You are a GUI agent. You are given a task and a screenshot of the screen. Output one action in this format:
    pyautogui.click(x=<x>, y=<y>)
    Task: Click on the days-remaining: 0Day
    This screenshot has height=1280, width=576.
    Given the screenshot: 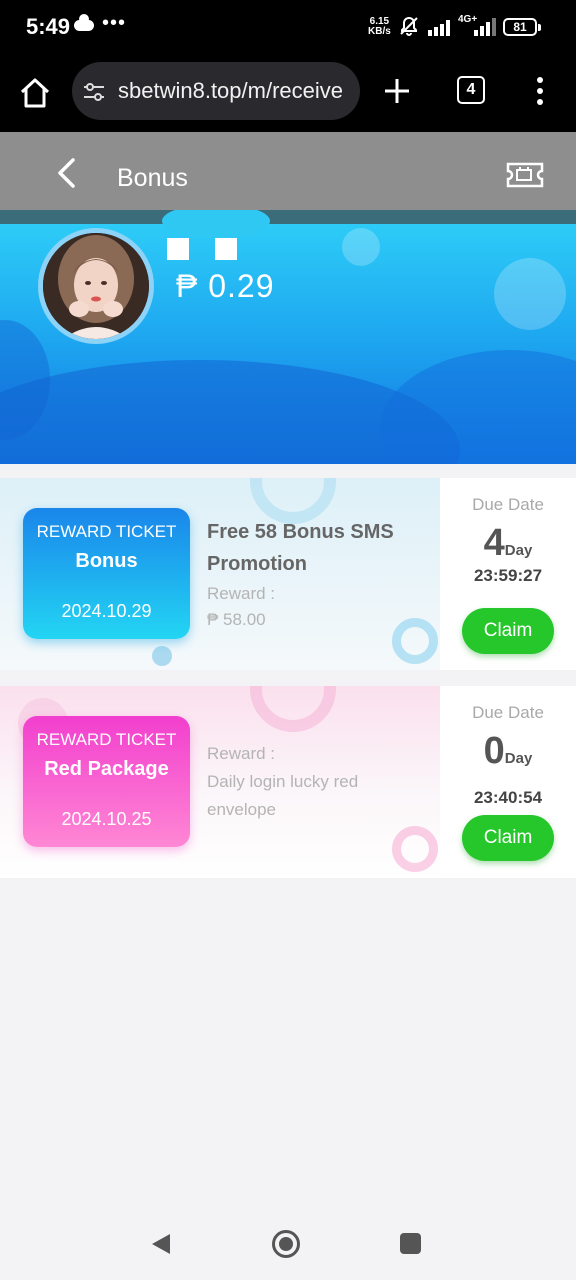 What is the action you would take?
    pyautogui.click(x=508, y=751)
    